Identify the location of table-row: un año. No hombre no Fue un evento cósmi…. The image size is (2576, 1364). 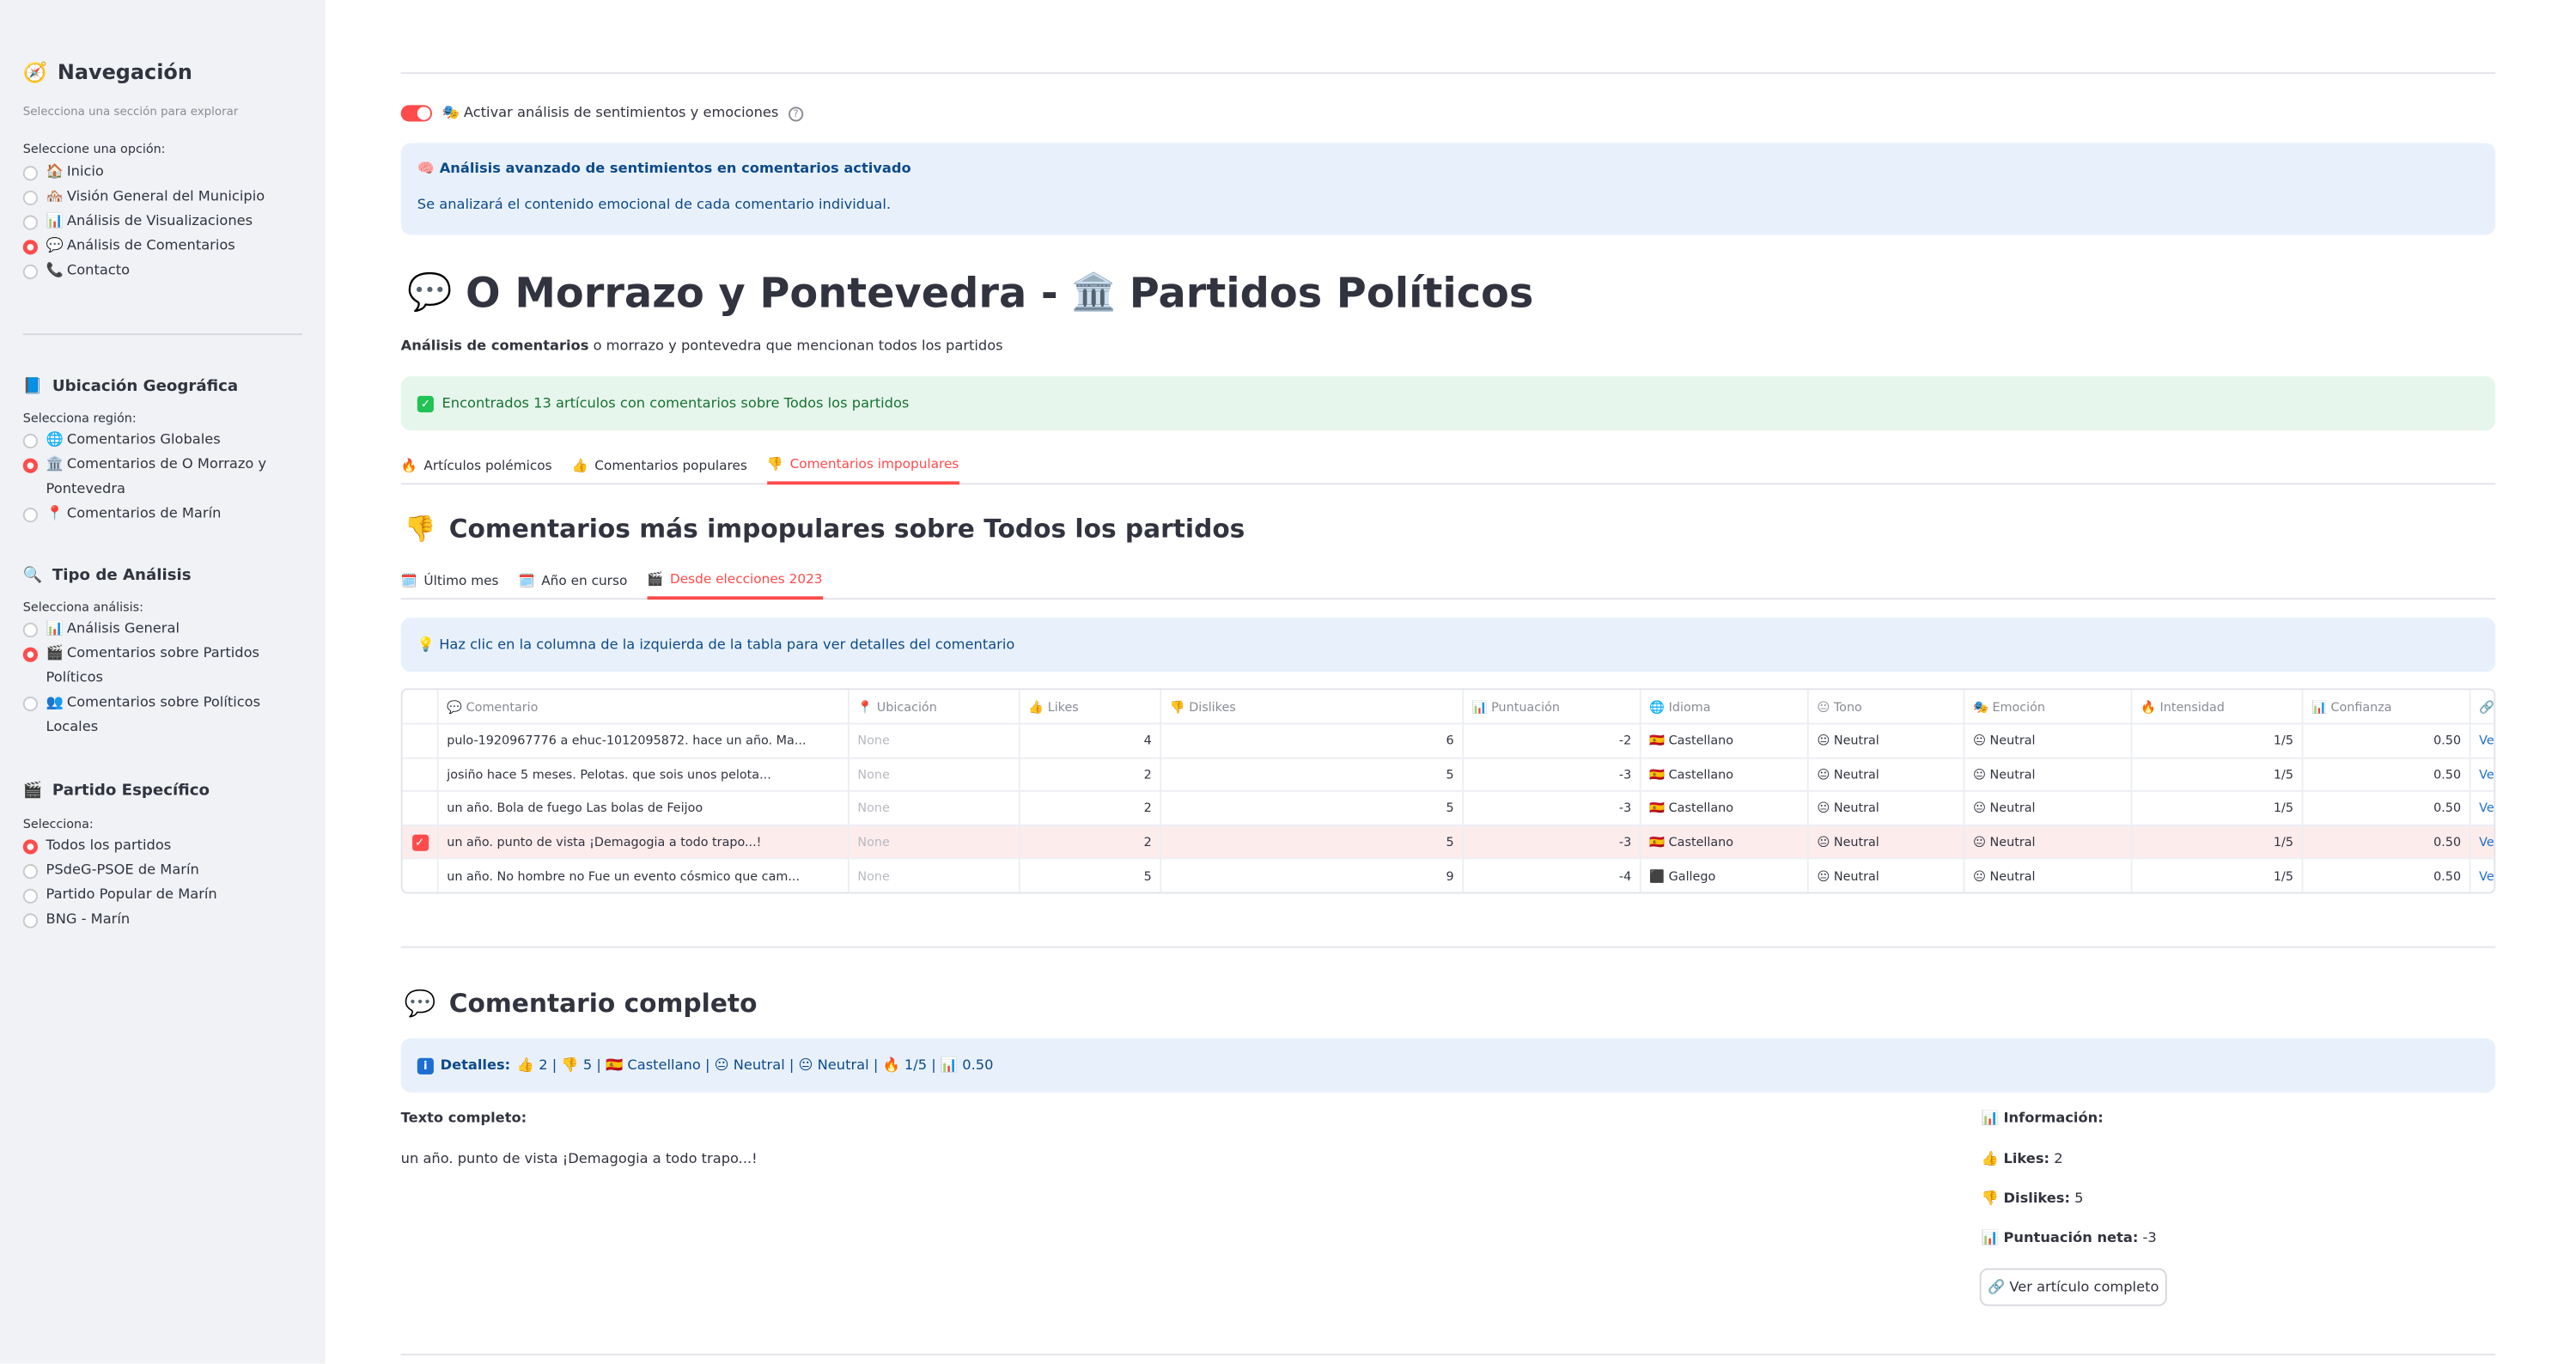
(1448, 875).